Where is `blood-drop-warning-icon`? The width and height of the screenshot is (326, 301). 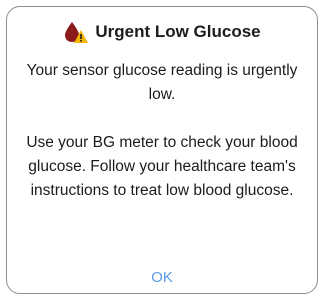
blood-drop-warning-icon is located at coordinates (76, 32).